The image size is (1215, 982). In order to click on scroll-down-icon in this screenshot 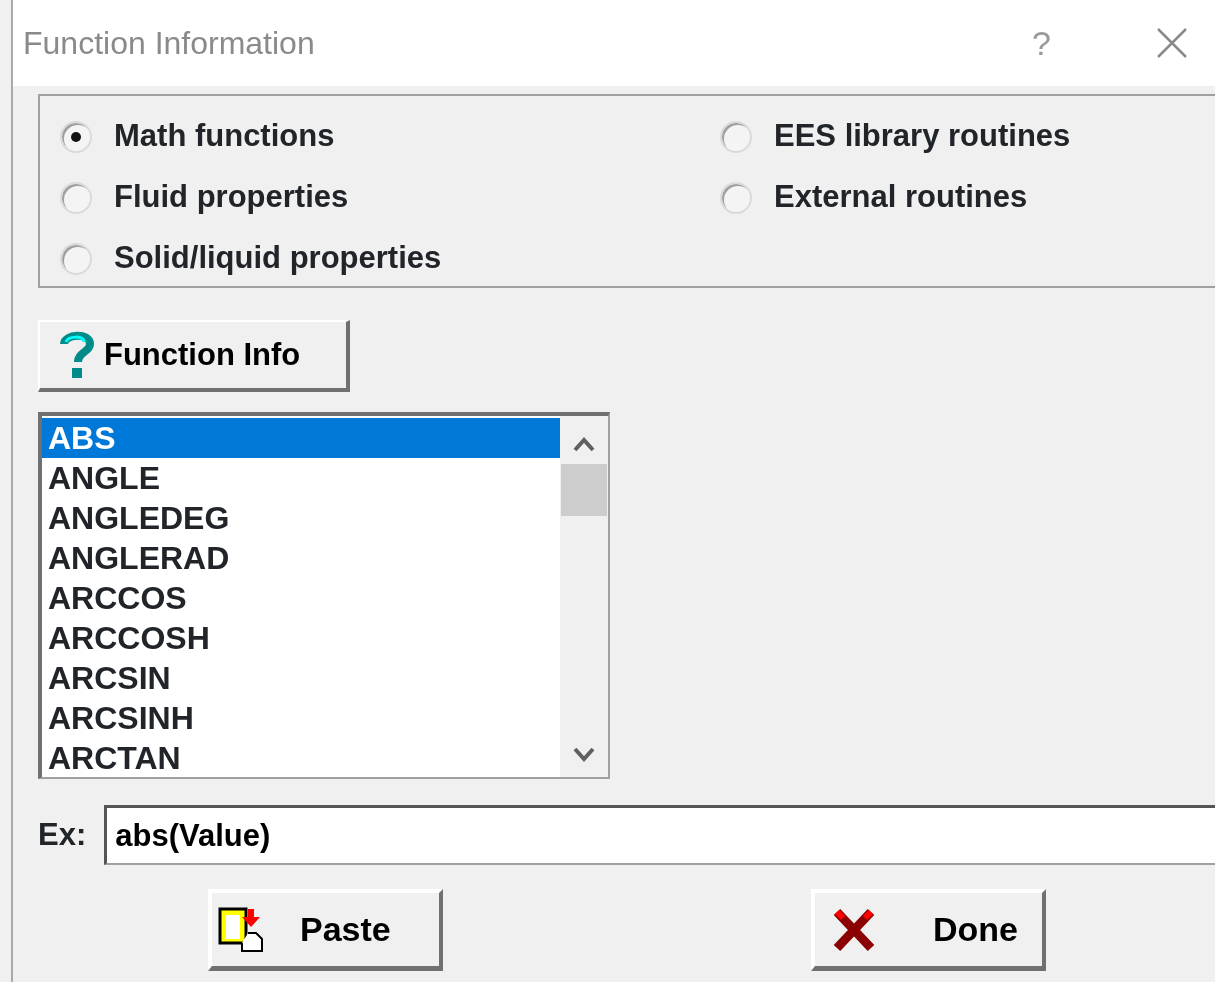, I will do `click(584, 755)`.